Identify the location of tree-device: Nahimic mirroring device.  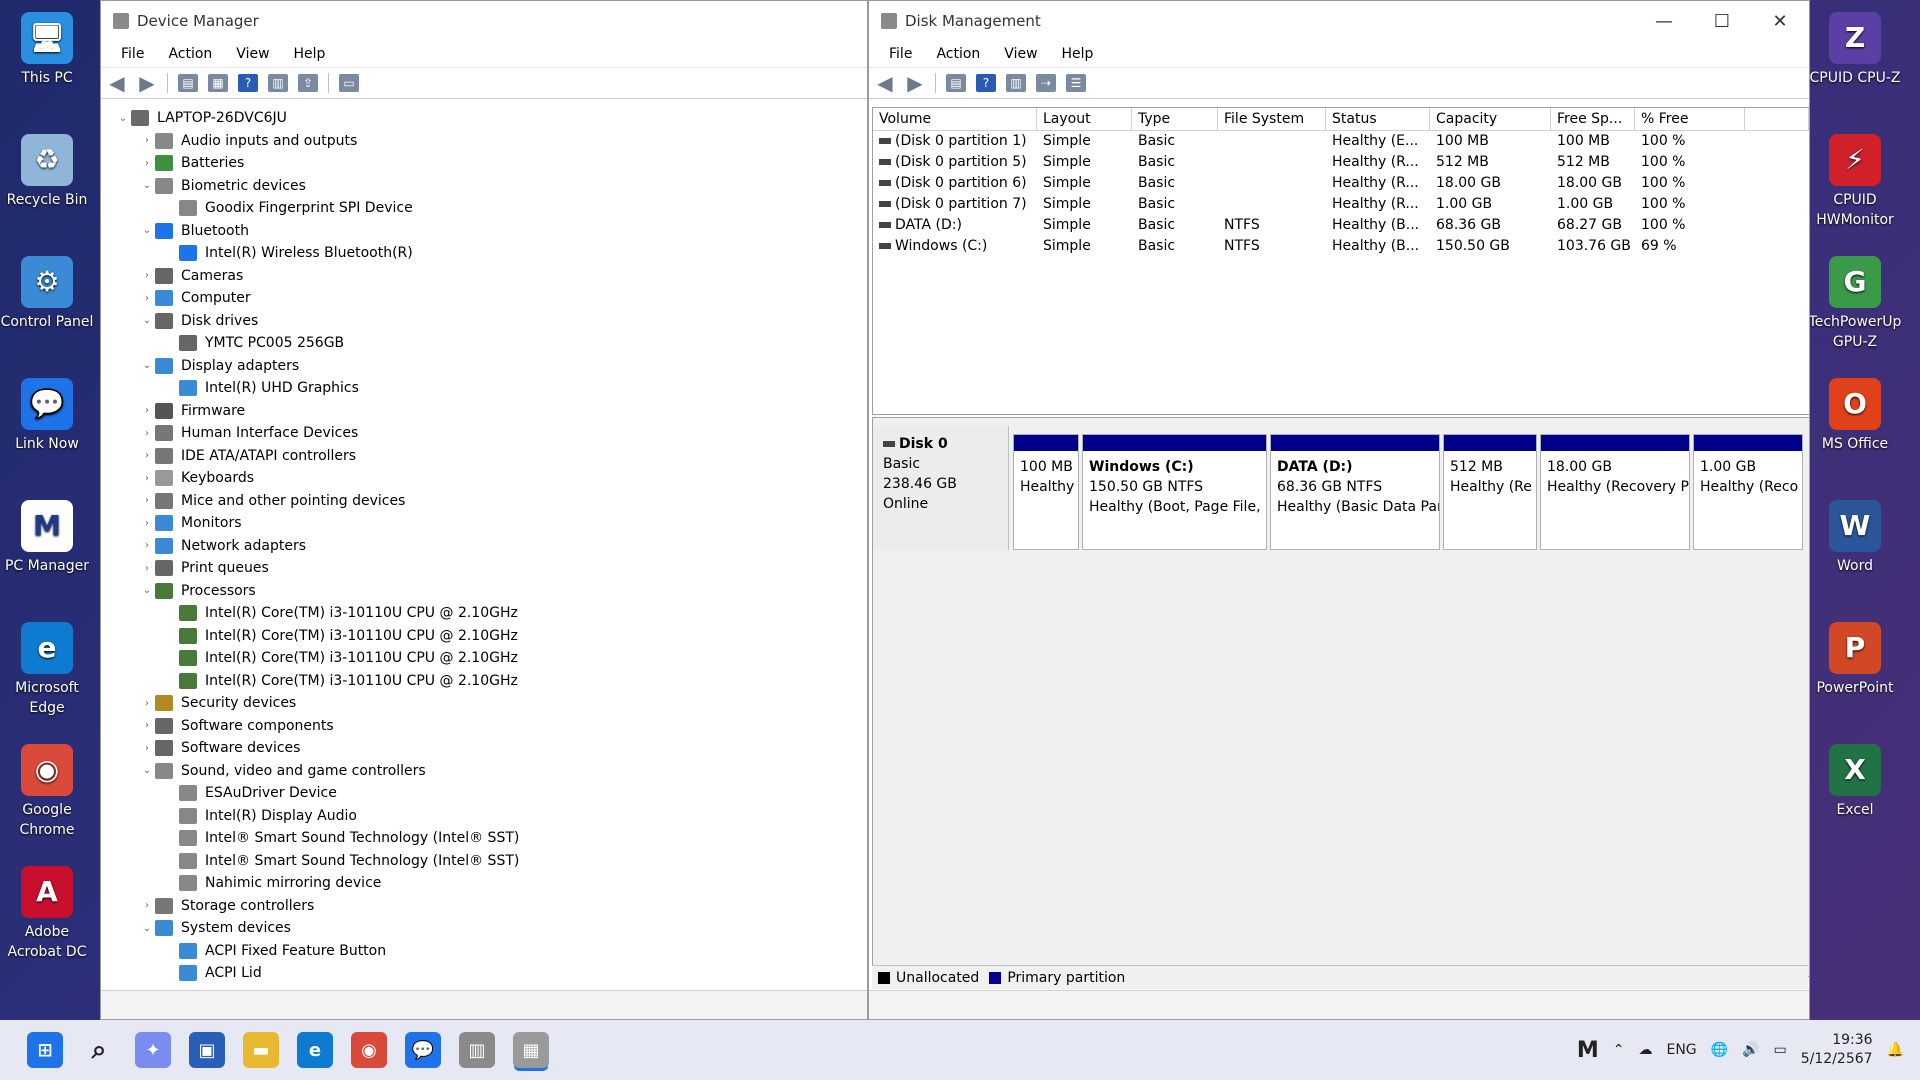
(487, 883).